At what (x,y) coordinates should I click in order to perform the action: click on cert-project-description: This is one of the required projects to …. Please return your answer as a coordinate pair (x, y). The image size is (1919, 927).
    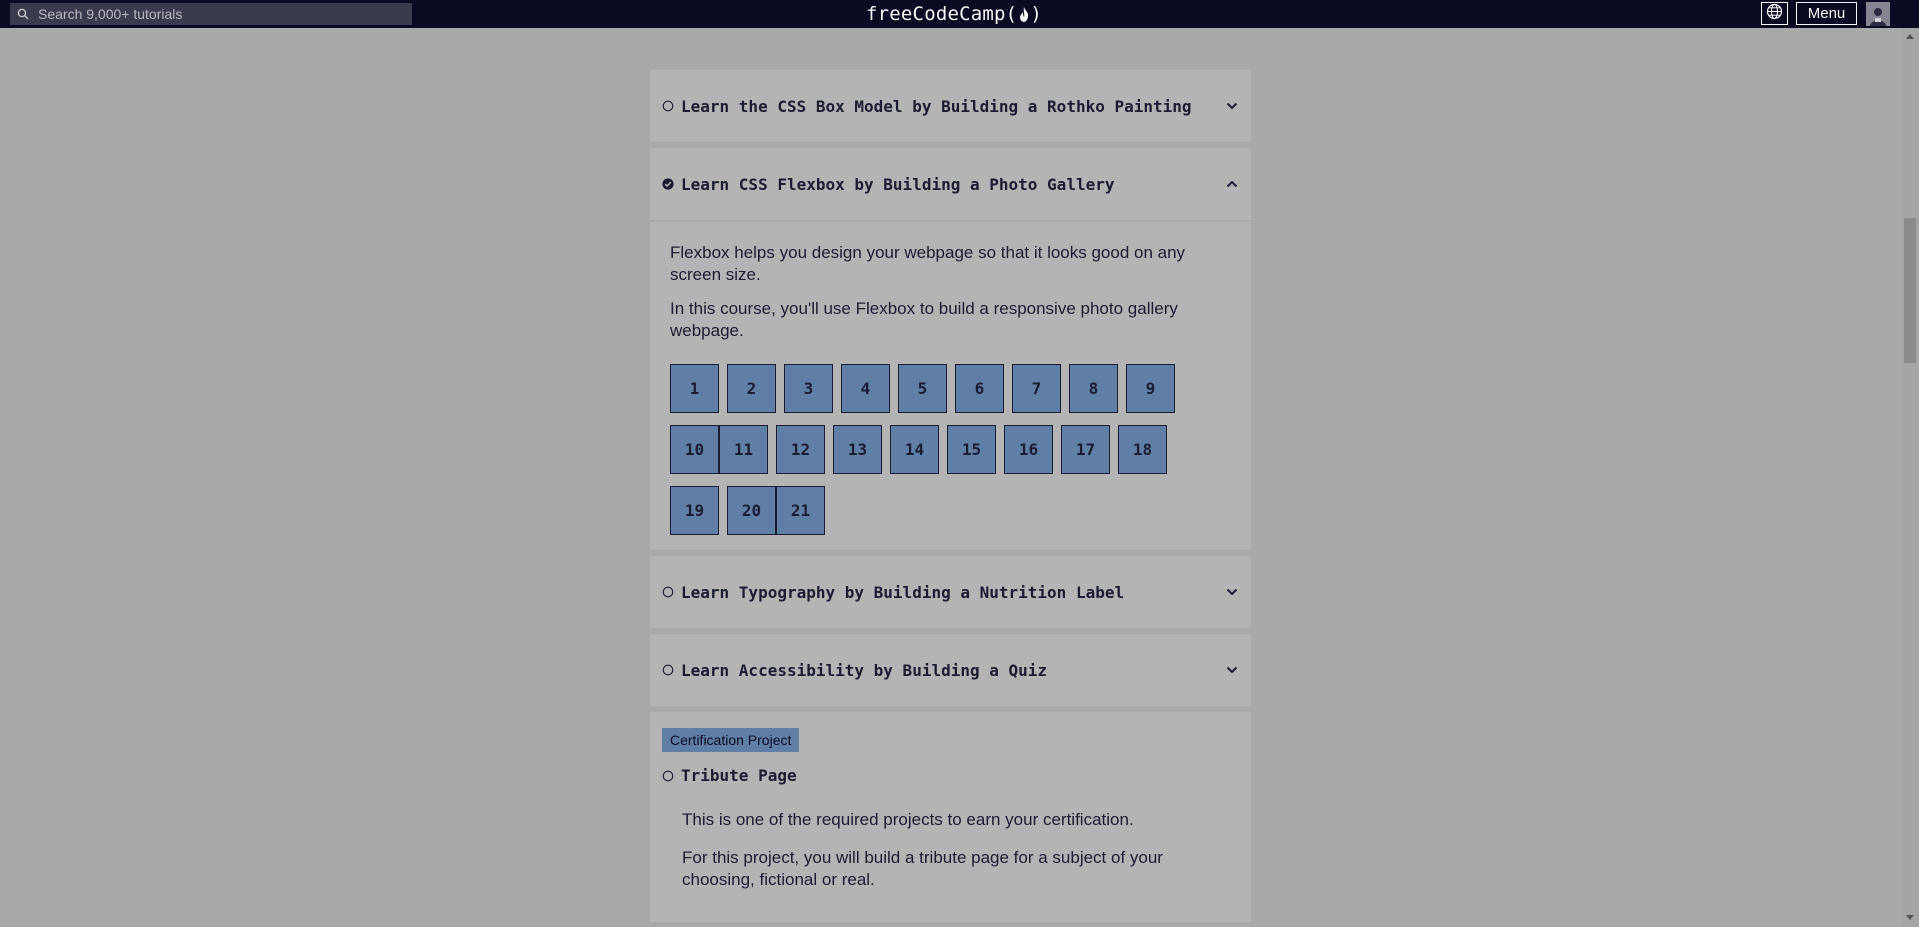
    Looking at the image, I should click on (950, 838).